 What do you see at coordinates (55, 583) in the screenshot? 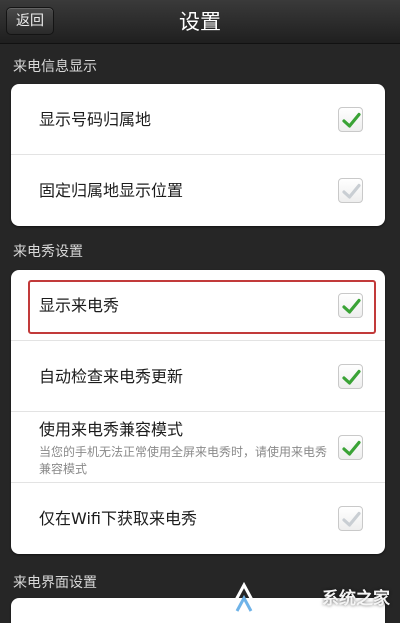
I see `section-label-call-screen: 来电界面设置` at bounding box center [55, 583].